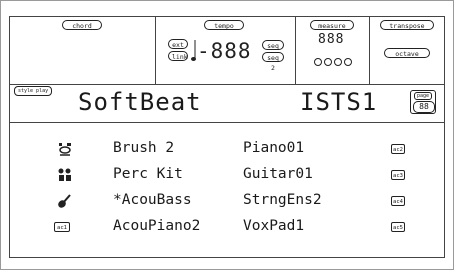 The height and width of the screenshot is (270, 454). What do you see at coordinates (178, 44) in the screenshot?
I see `tempo-ext-badge: ext` at bounding box center [178, 44].